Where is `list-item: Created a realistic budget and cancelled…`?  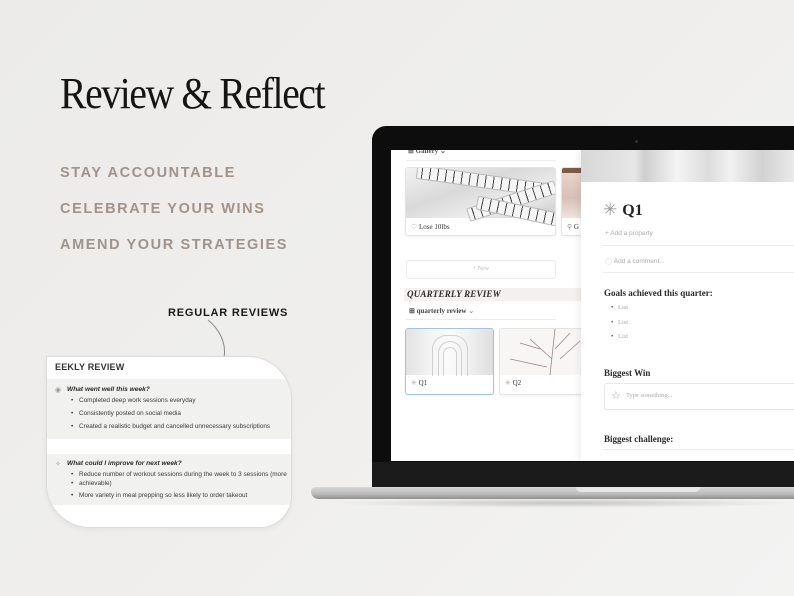 list-item: Created a realistic budget and cancelled… is located at coordinates (170, 426).